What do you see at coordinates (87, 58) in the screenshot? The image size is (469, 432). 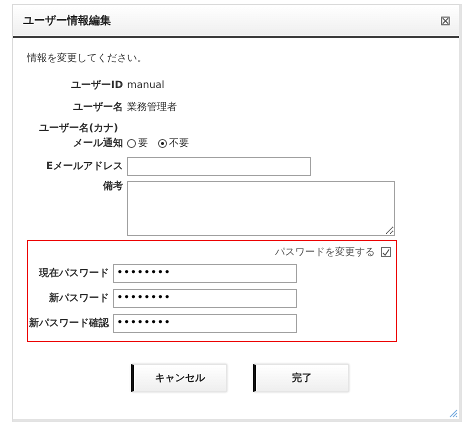 I see `instruction-text: 情報を変更してください。` at bounding box center [87, 58].